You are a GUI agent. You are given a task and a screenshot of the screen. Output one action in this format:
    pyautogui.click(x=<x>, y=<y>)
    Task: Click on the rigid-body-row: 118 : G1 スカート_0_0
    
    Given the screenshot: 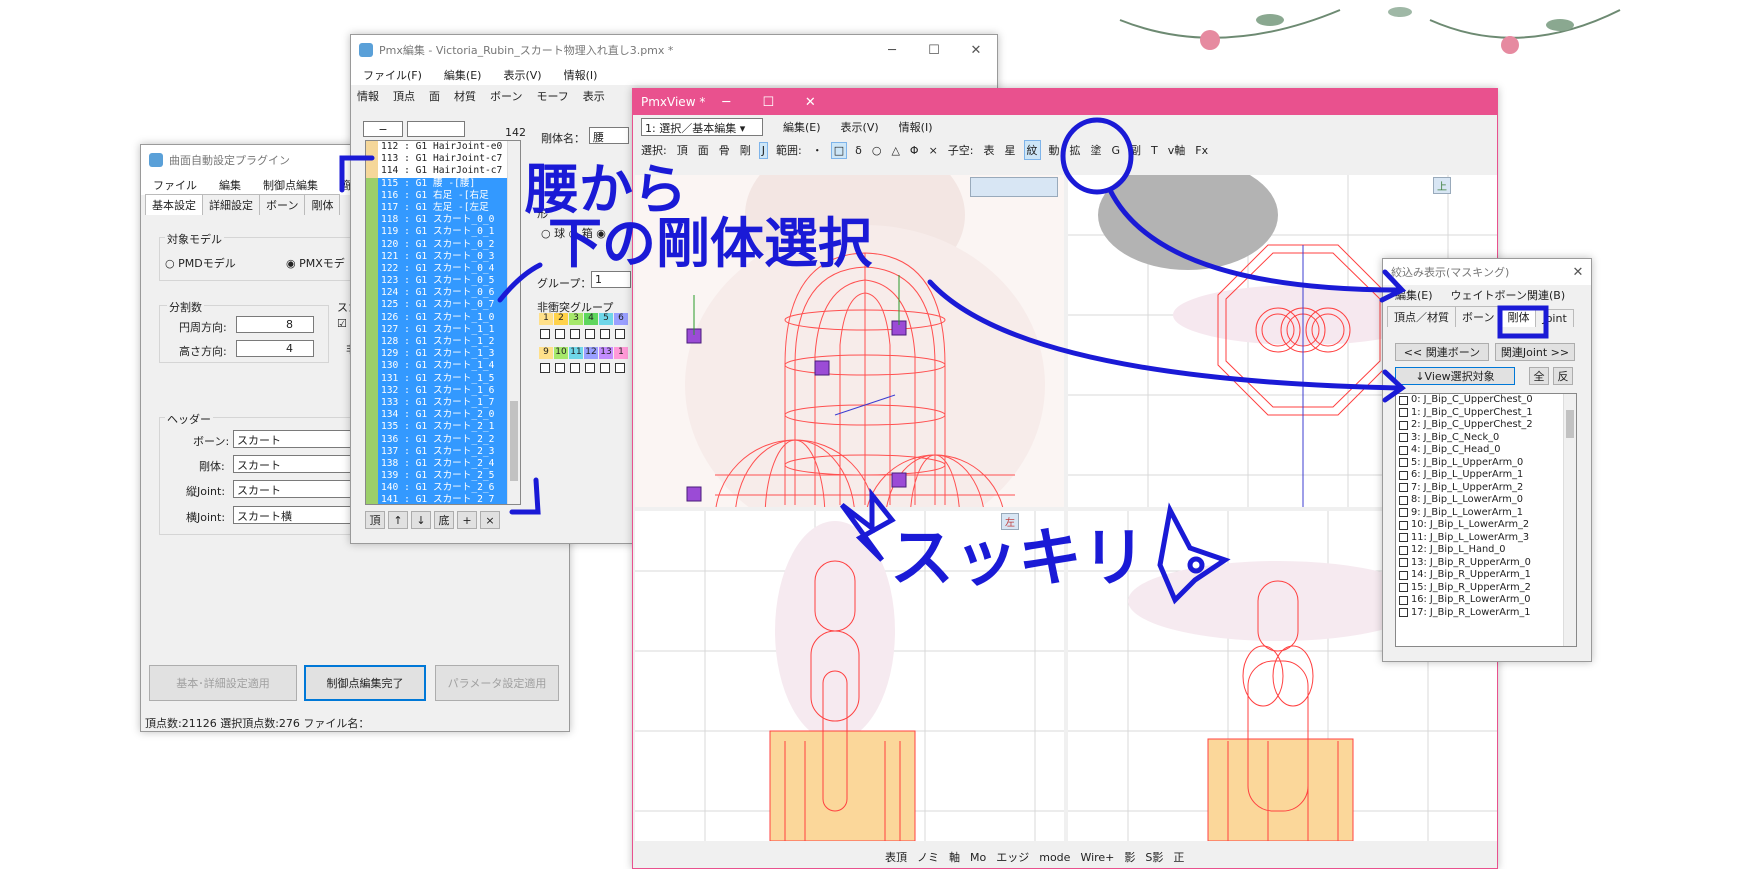 What is the action you would take?
    pyautogui.click(x=443, y=220)
    